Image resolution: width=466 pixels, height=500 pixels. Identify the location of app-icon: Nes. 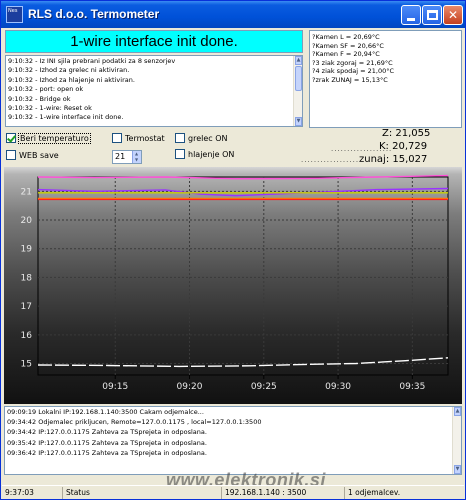
(14, 14).